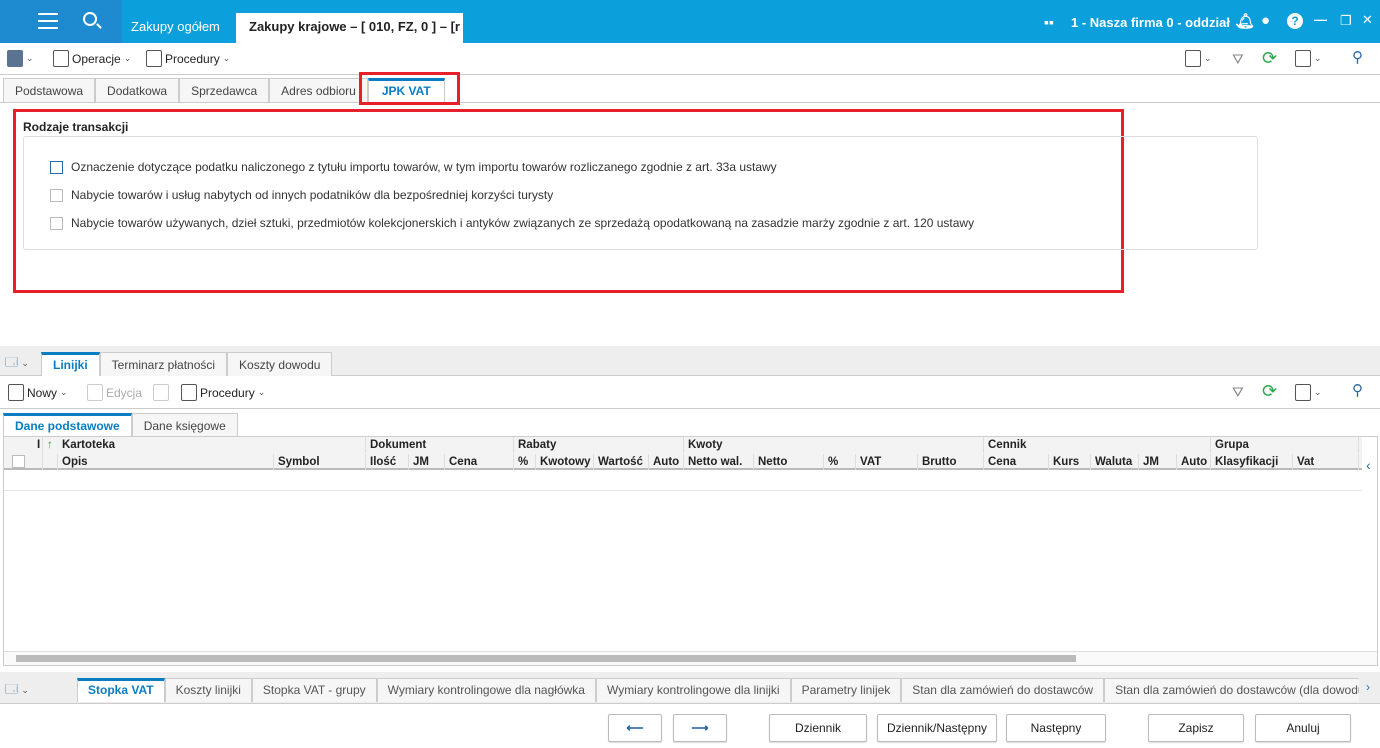 This screenshot has width=1380, height=748. Describe the element at coordinates (92, 58) in the screenshot. I see `operations-button: Operacje ⌄` at that location.